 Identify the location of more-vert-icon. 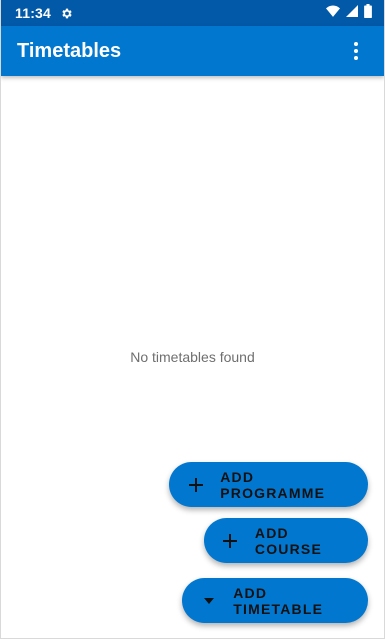
(356, 44).